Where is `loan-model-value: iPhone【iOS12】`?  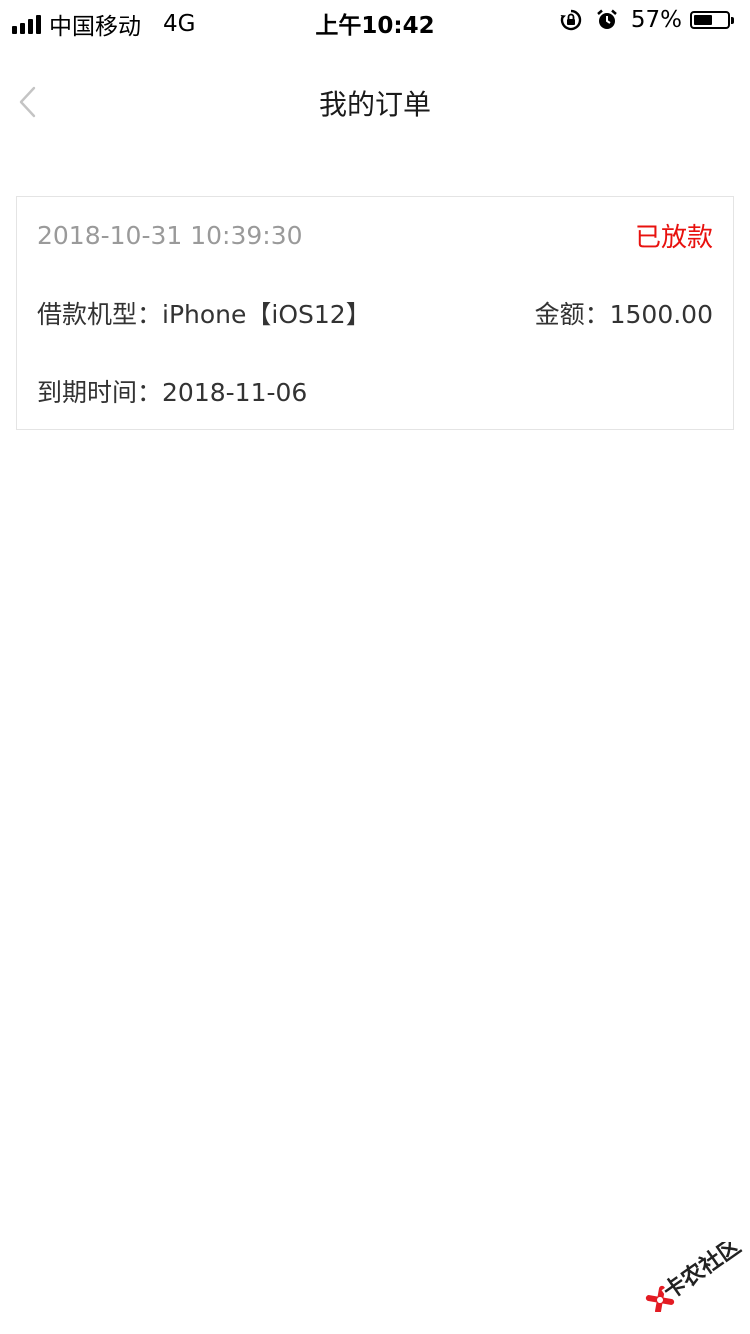 loan-model-value: iPhone【iOS12】 is located at coordinates (266, 314).